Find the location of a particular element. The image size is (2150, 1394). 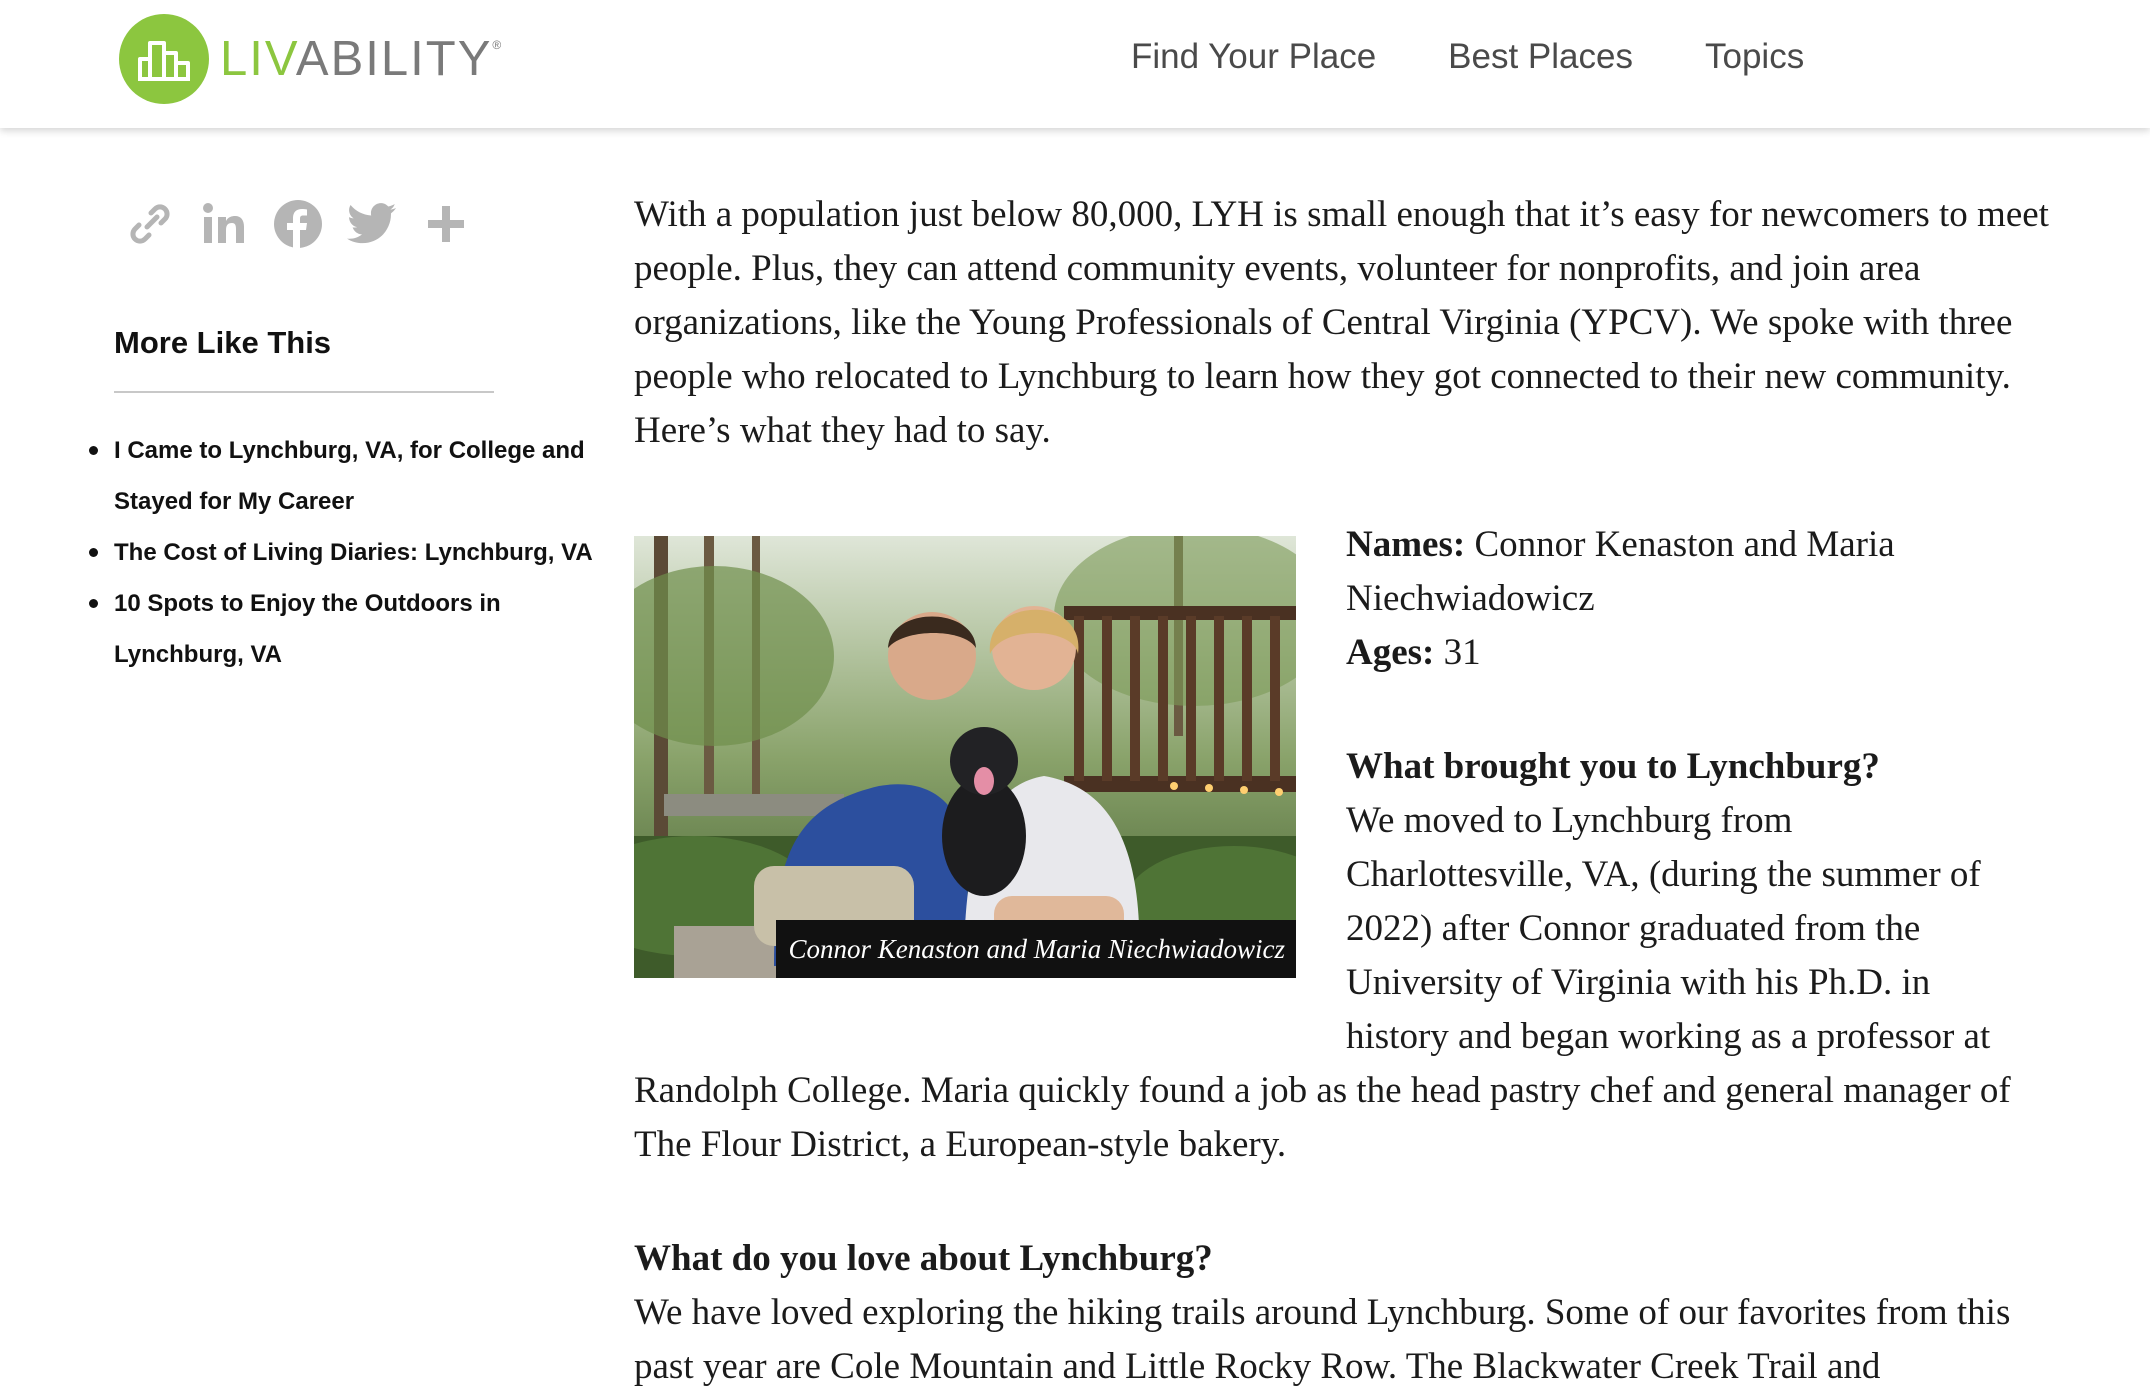

names-value-part: Connor Kenaston and Maria is located at coordinates (1684, 544).